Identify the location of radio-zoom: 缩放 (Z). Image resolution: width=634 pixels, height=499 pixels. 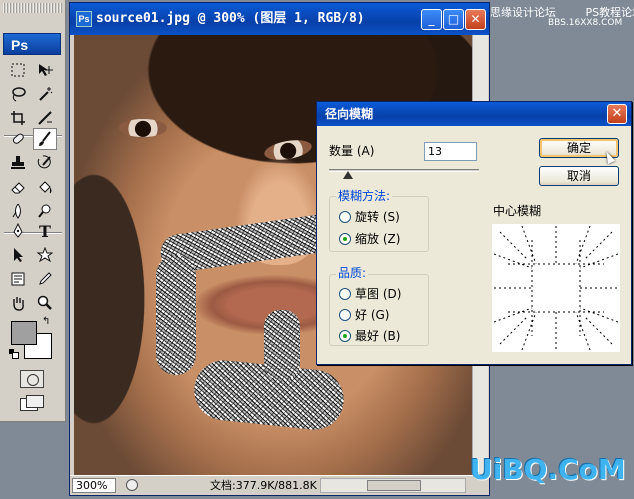
(369, 238).